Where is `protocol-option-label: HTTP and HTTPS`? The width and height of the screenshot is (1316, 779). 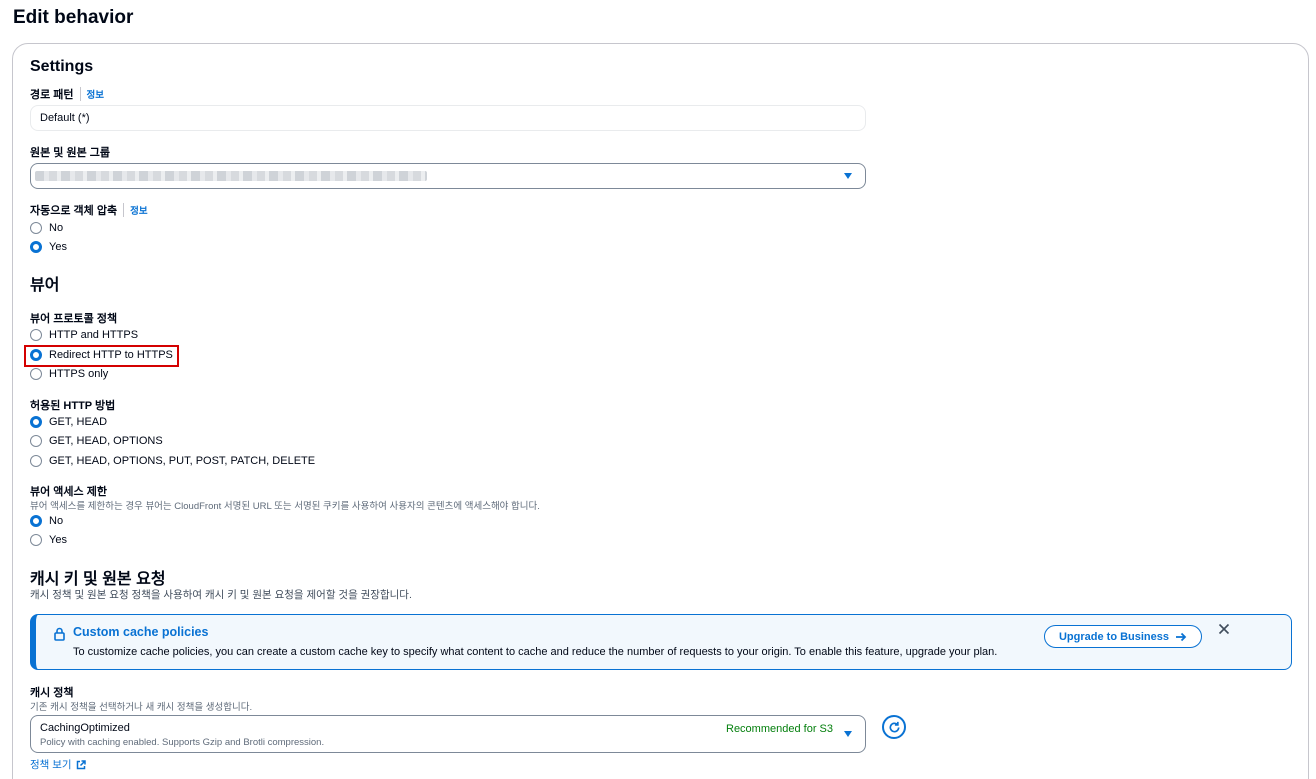
protocol-option-label: HTTP and HTTPS is located at coordinates (94, 335).